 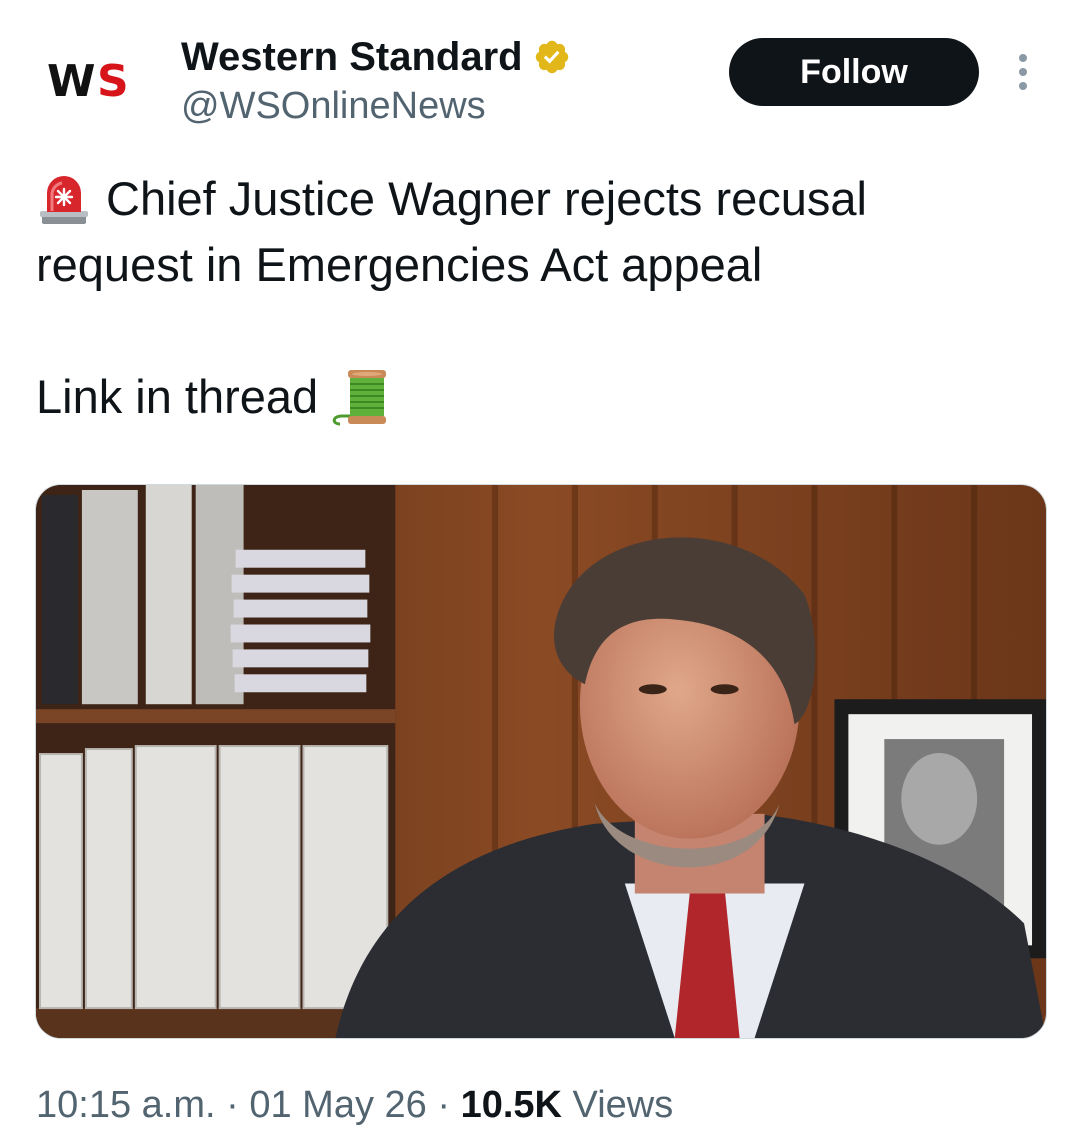 I want to click on tweet-line-2: request in Emergencies Act appeal, so click(x=541, y=265).